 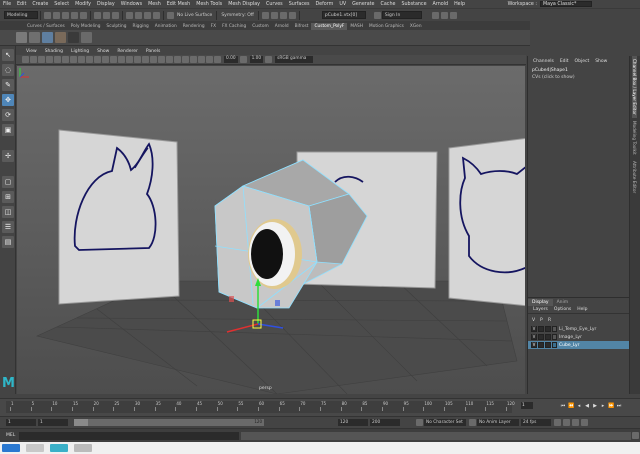 I want to click on toggle-panel-icon, so click(x=435, y=15).